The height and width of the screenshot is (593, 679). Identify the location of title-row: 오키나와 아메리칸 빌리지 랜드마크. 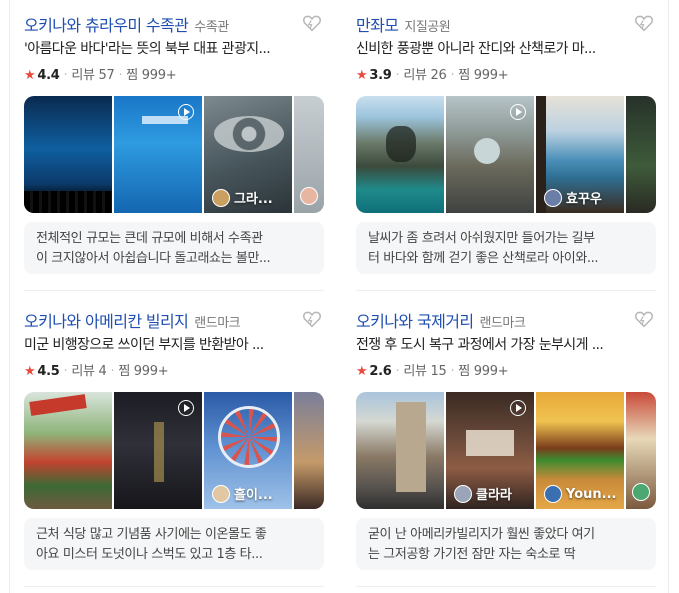
(174, 320).